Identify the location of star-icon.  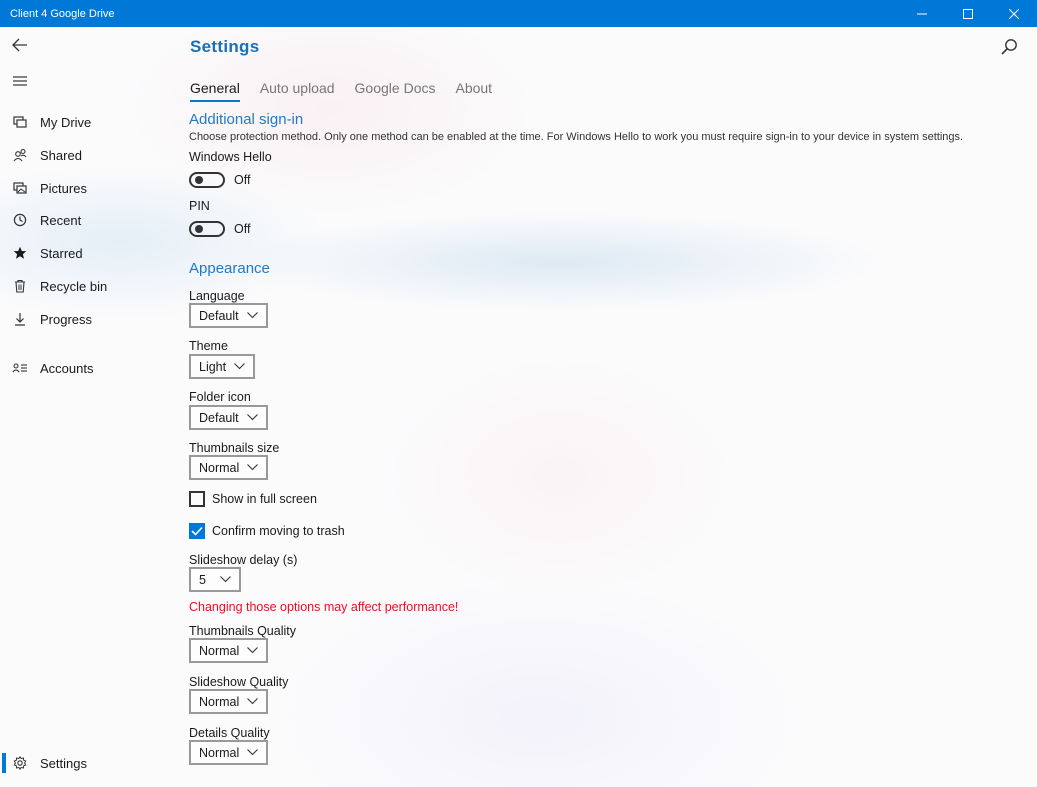
(20, 253).